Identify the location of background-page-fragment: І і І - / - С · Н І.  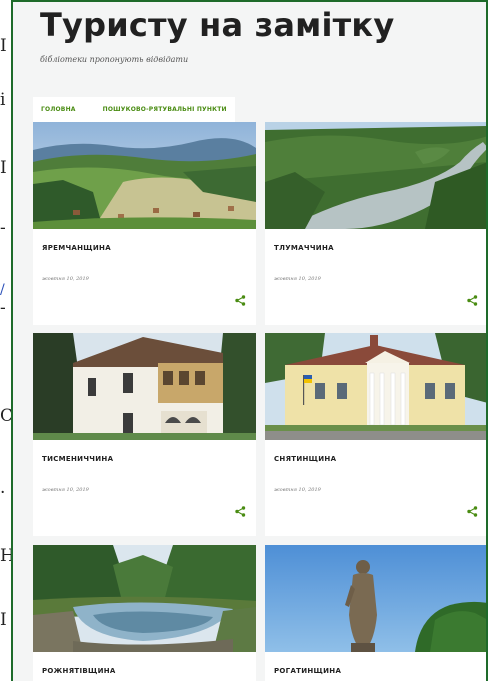
(5, 340).